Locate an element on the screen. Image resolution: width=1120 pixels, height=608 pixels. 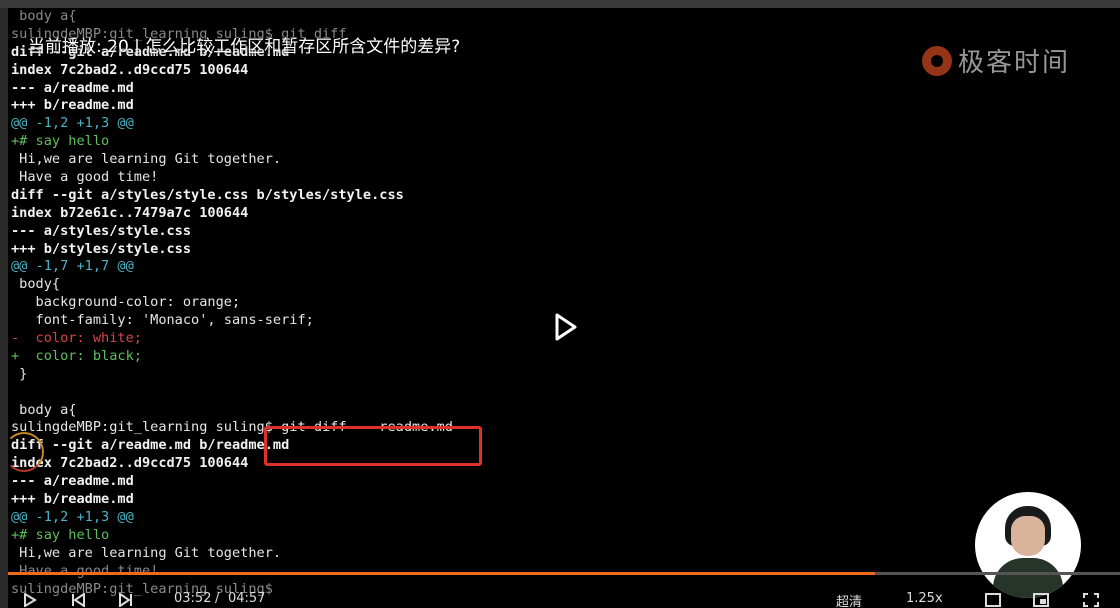
terminal-line: + color: black; is located at coordinates (76, 355).